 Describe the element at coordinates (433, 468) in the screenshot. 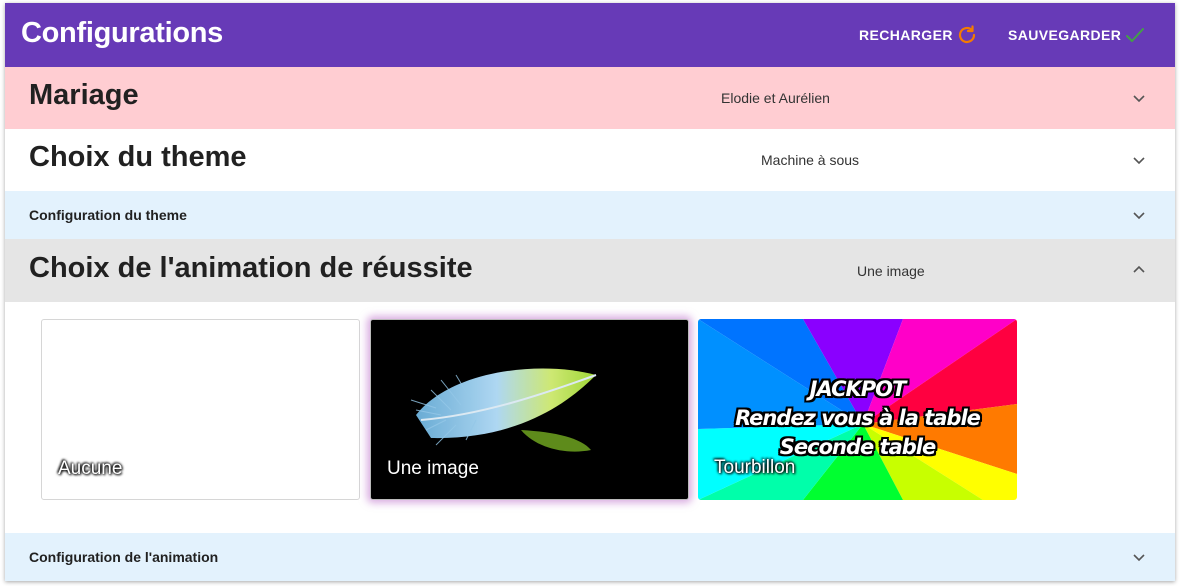

I see `option-label: Une image` at that location.